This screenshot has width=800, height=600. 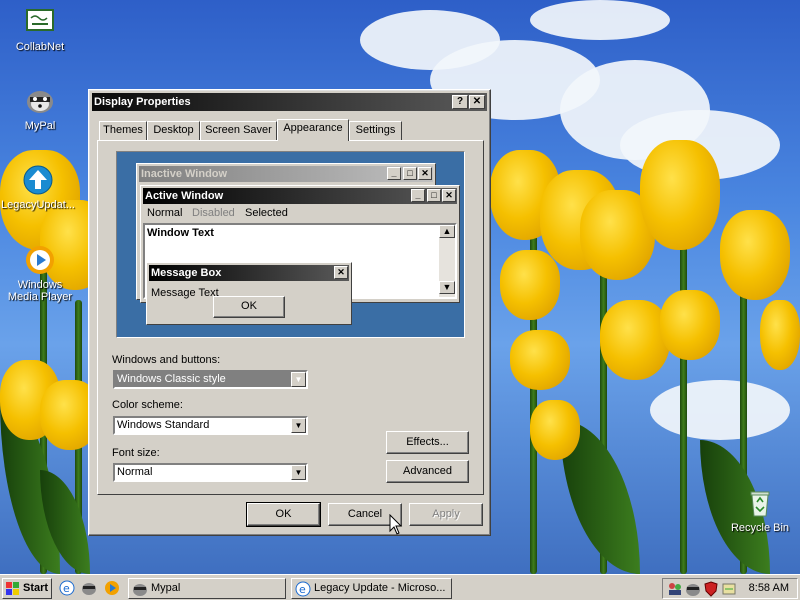 I want to click on desktop-icon-label: Windows Media Player, so click(x=40, y=291).